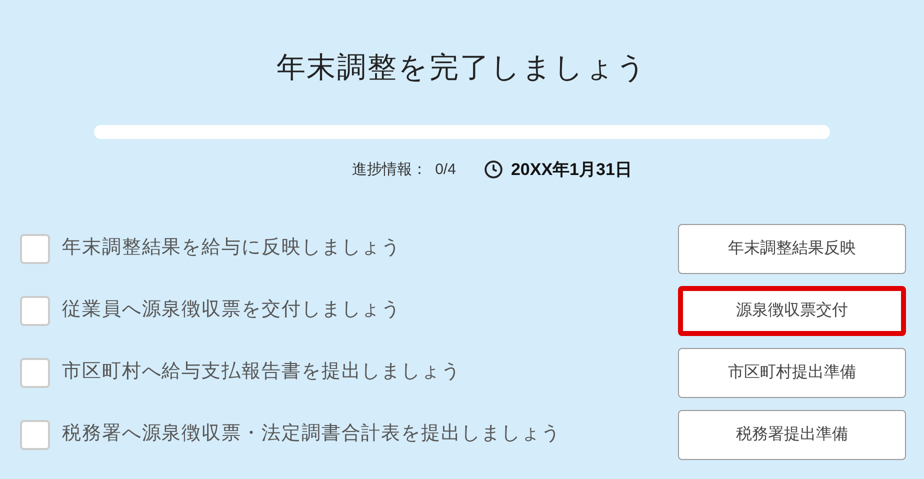 Image resolution: width=924 pixels, height=479 pixels. I want to click on action-button: 源泉徴収票交付, so click(792, 311).